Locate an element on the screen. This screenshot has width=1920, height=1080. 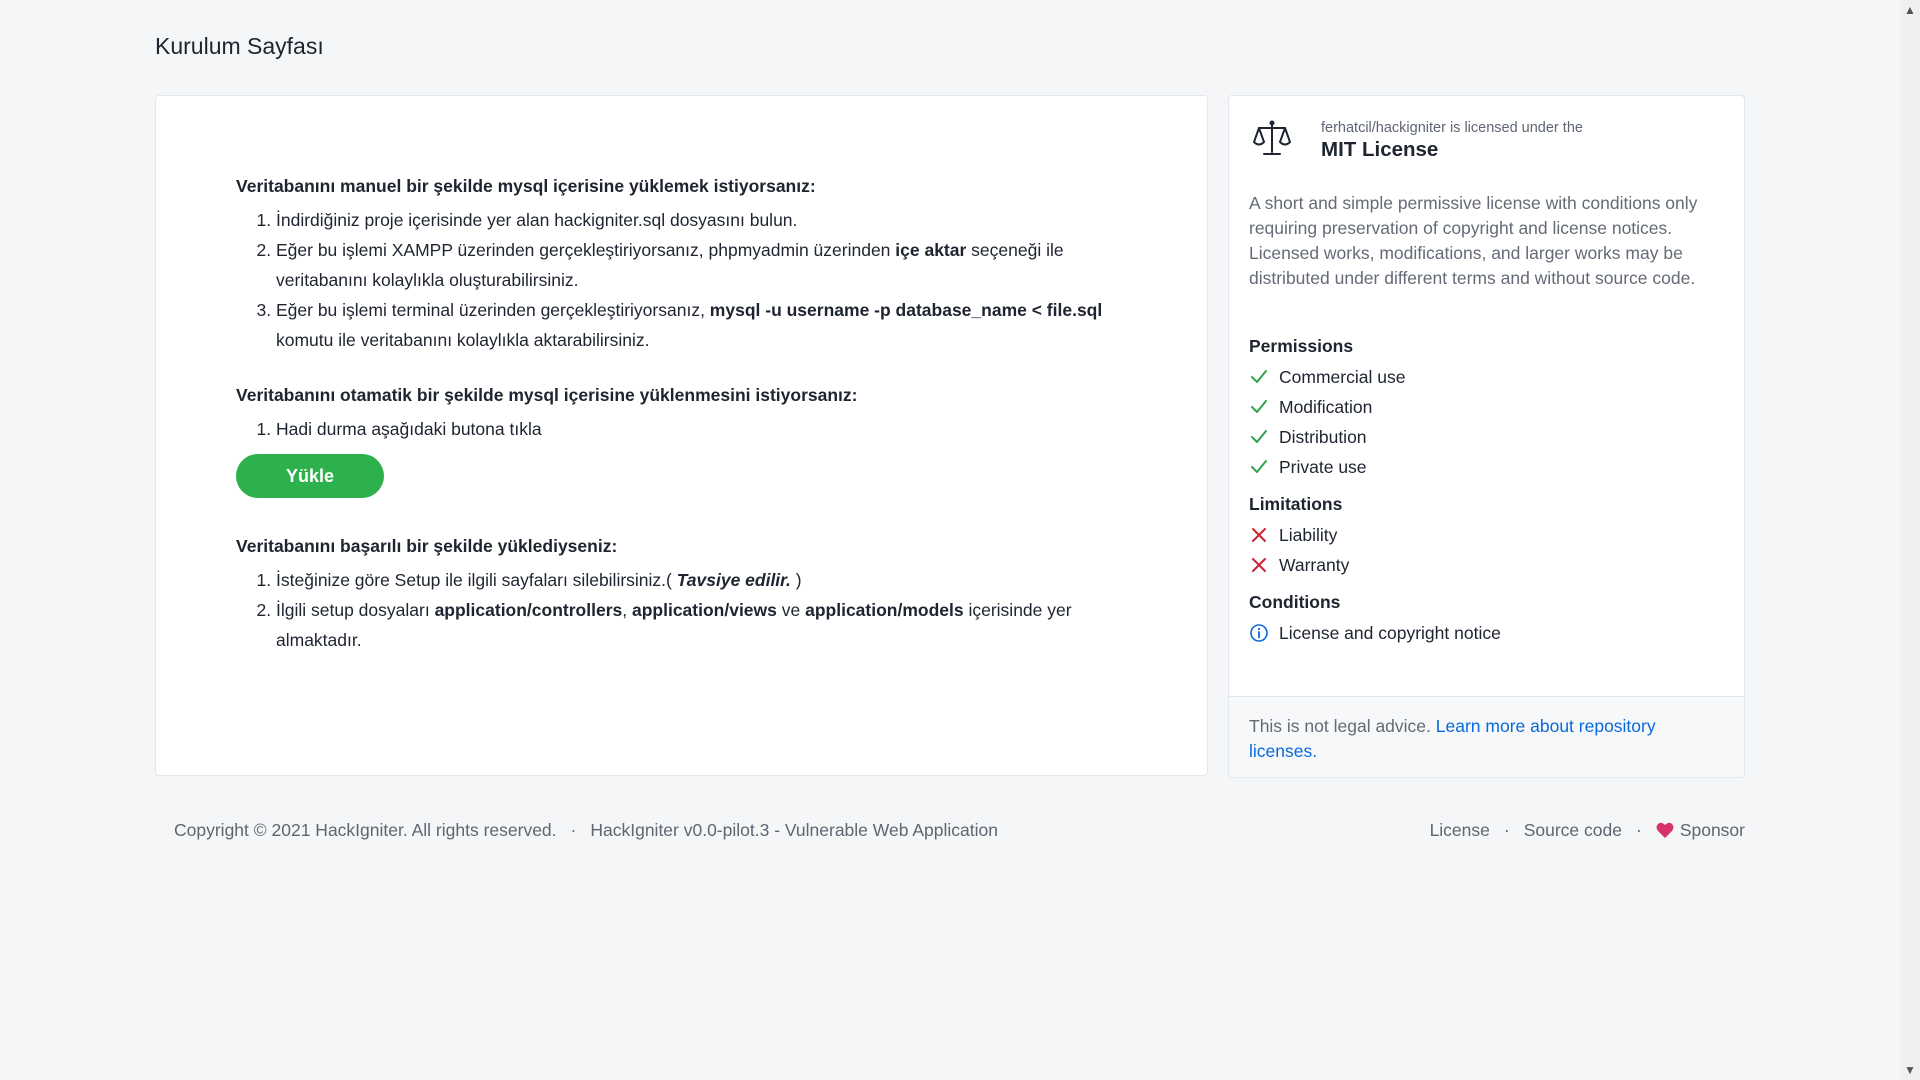
footer-license-link: License is located at coordinates (1460, 830).